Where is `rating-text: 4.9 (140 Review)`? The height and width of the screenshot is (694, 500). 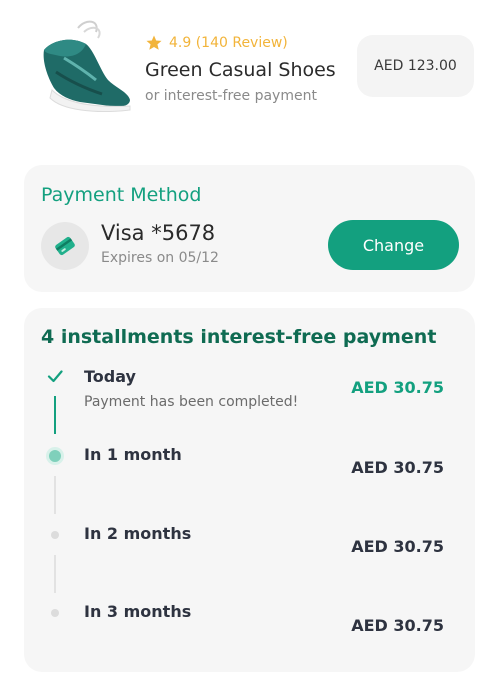
rating-text: 4.9 (140 Review) is located at coordinates (228, 43).